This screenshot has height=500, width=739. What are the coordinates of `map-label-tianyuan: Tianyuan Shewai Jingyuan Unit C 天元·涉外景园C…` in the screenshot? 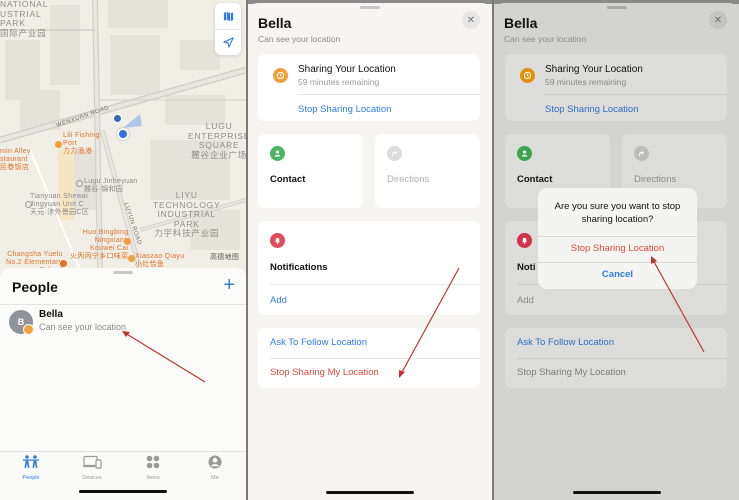 It's located at (60, 204).